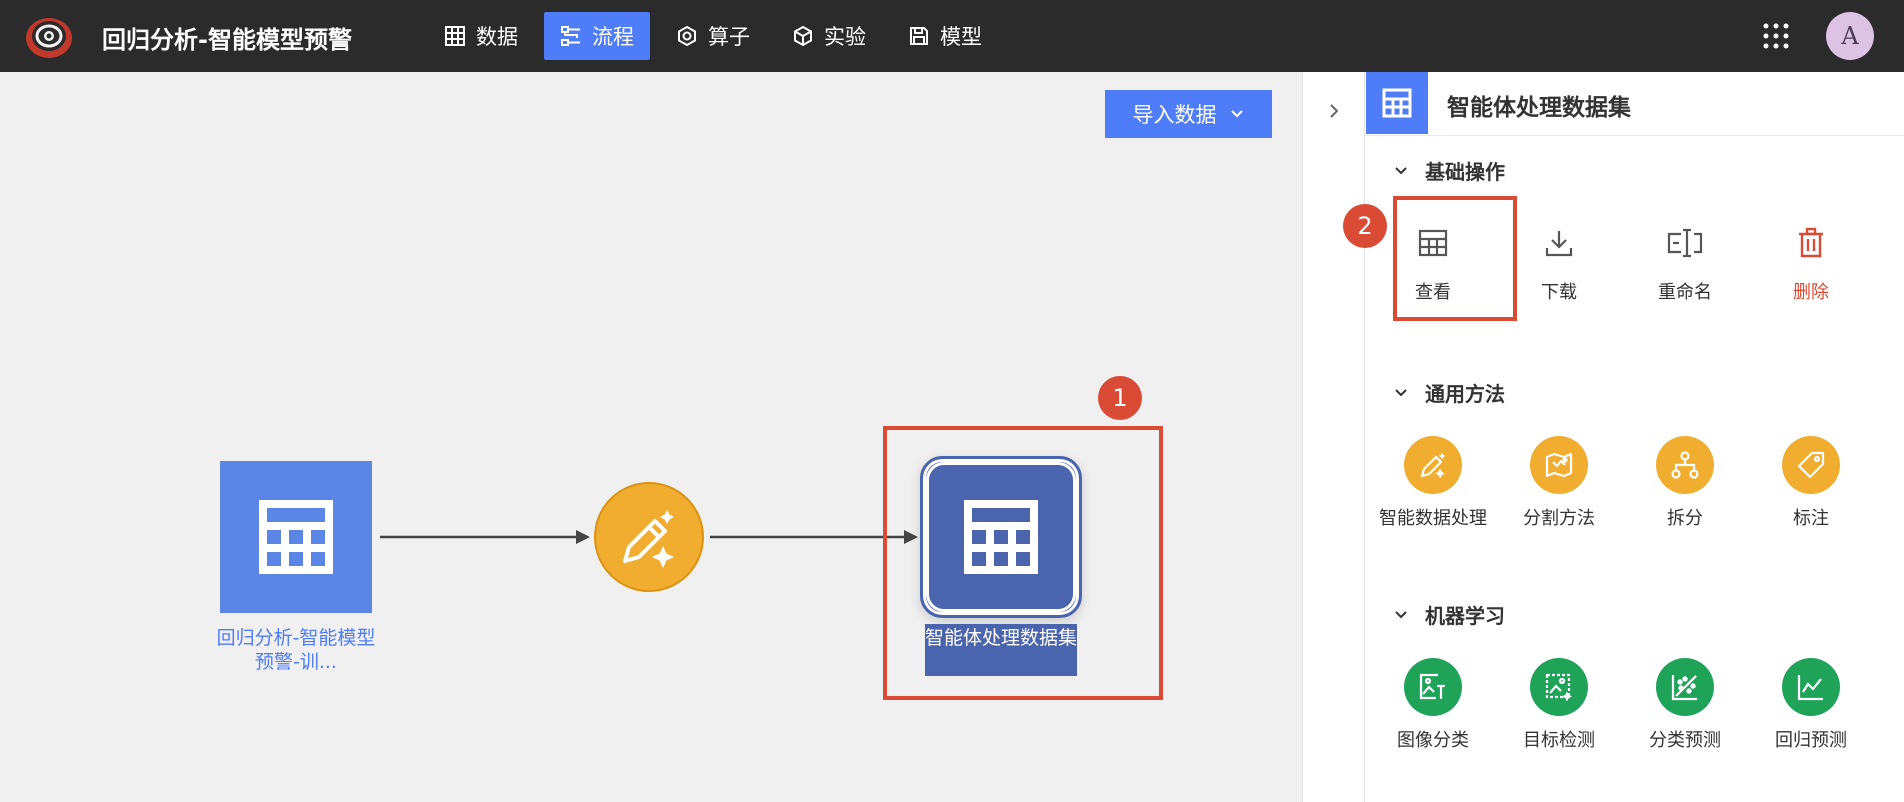 The image size is (1904, 802). Describe the element at coordinates (1334, 111) in the screenshot. I see `chevron-right-icon` at that location.